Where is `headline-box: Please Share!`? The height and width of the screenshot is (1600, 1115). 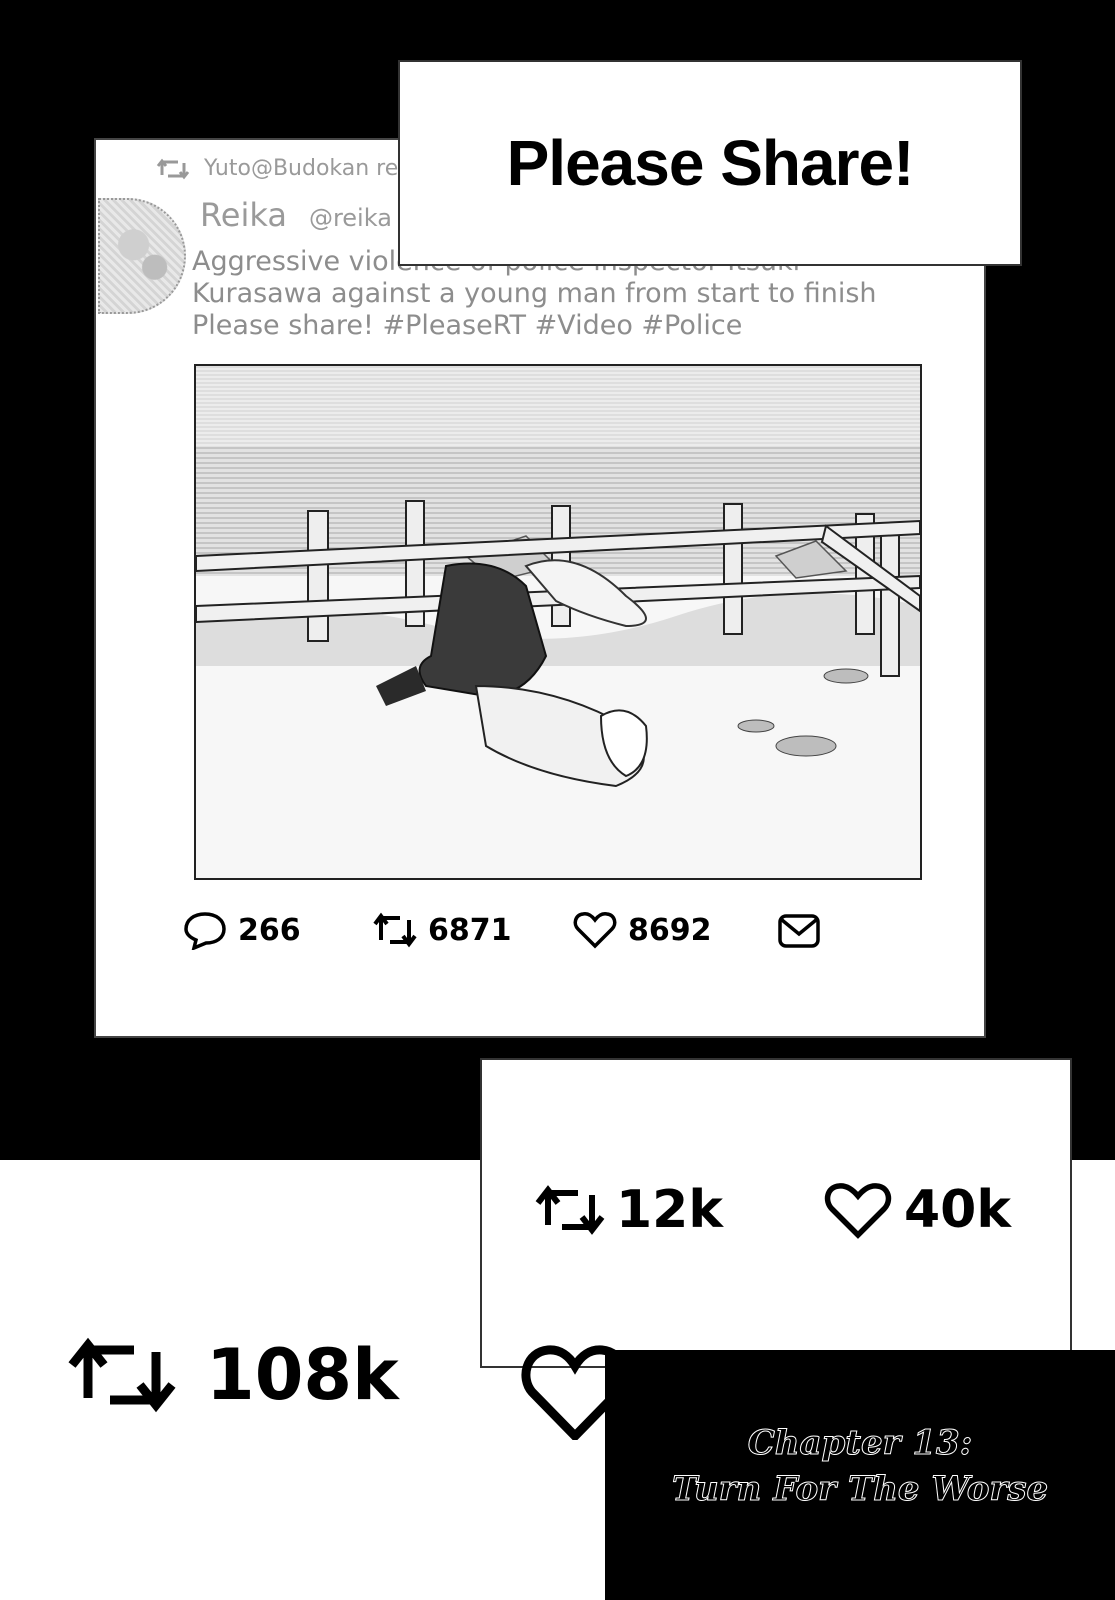 headline-box: Please Share! is located at coordinates (710, 163).